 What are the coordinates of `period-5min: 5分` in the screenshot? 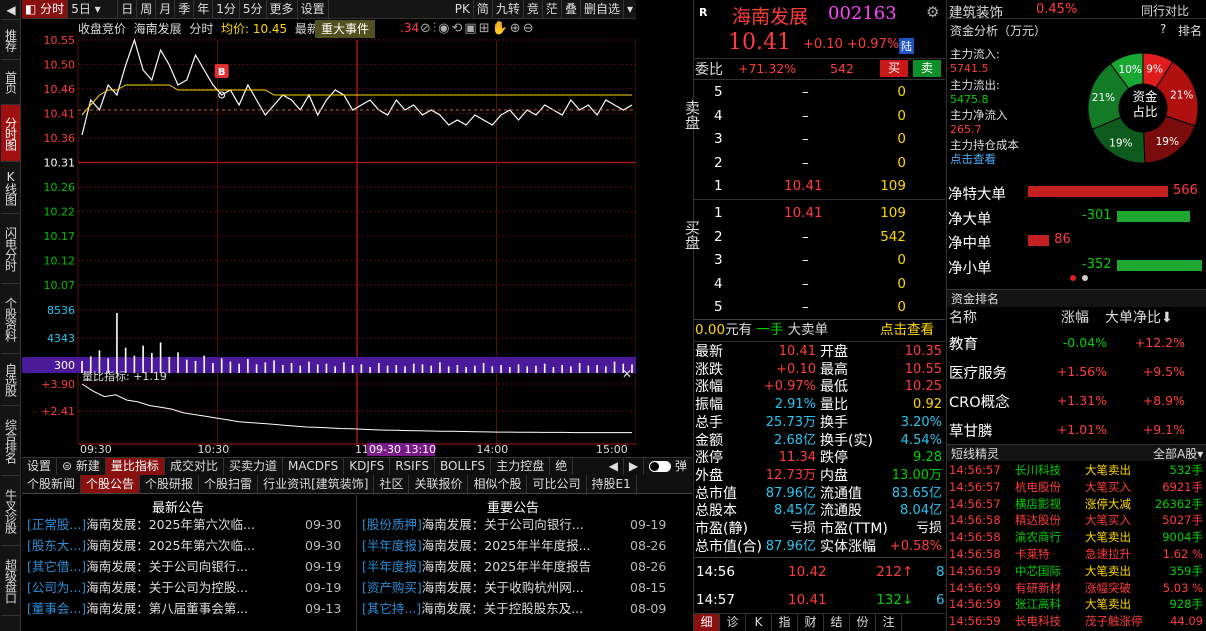 It's located at (253, 9).